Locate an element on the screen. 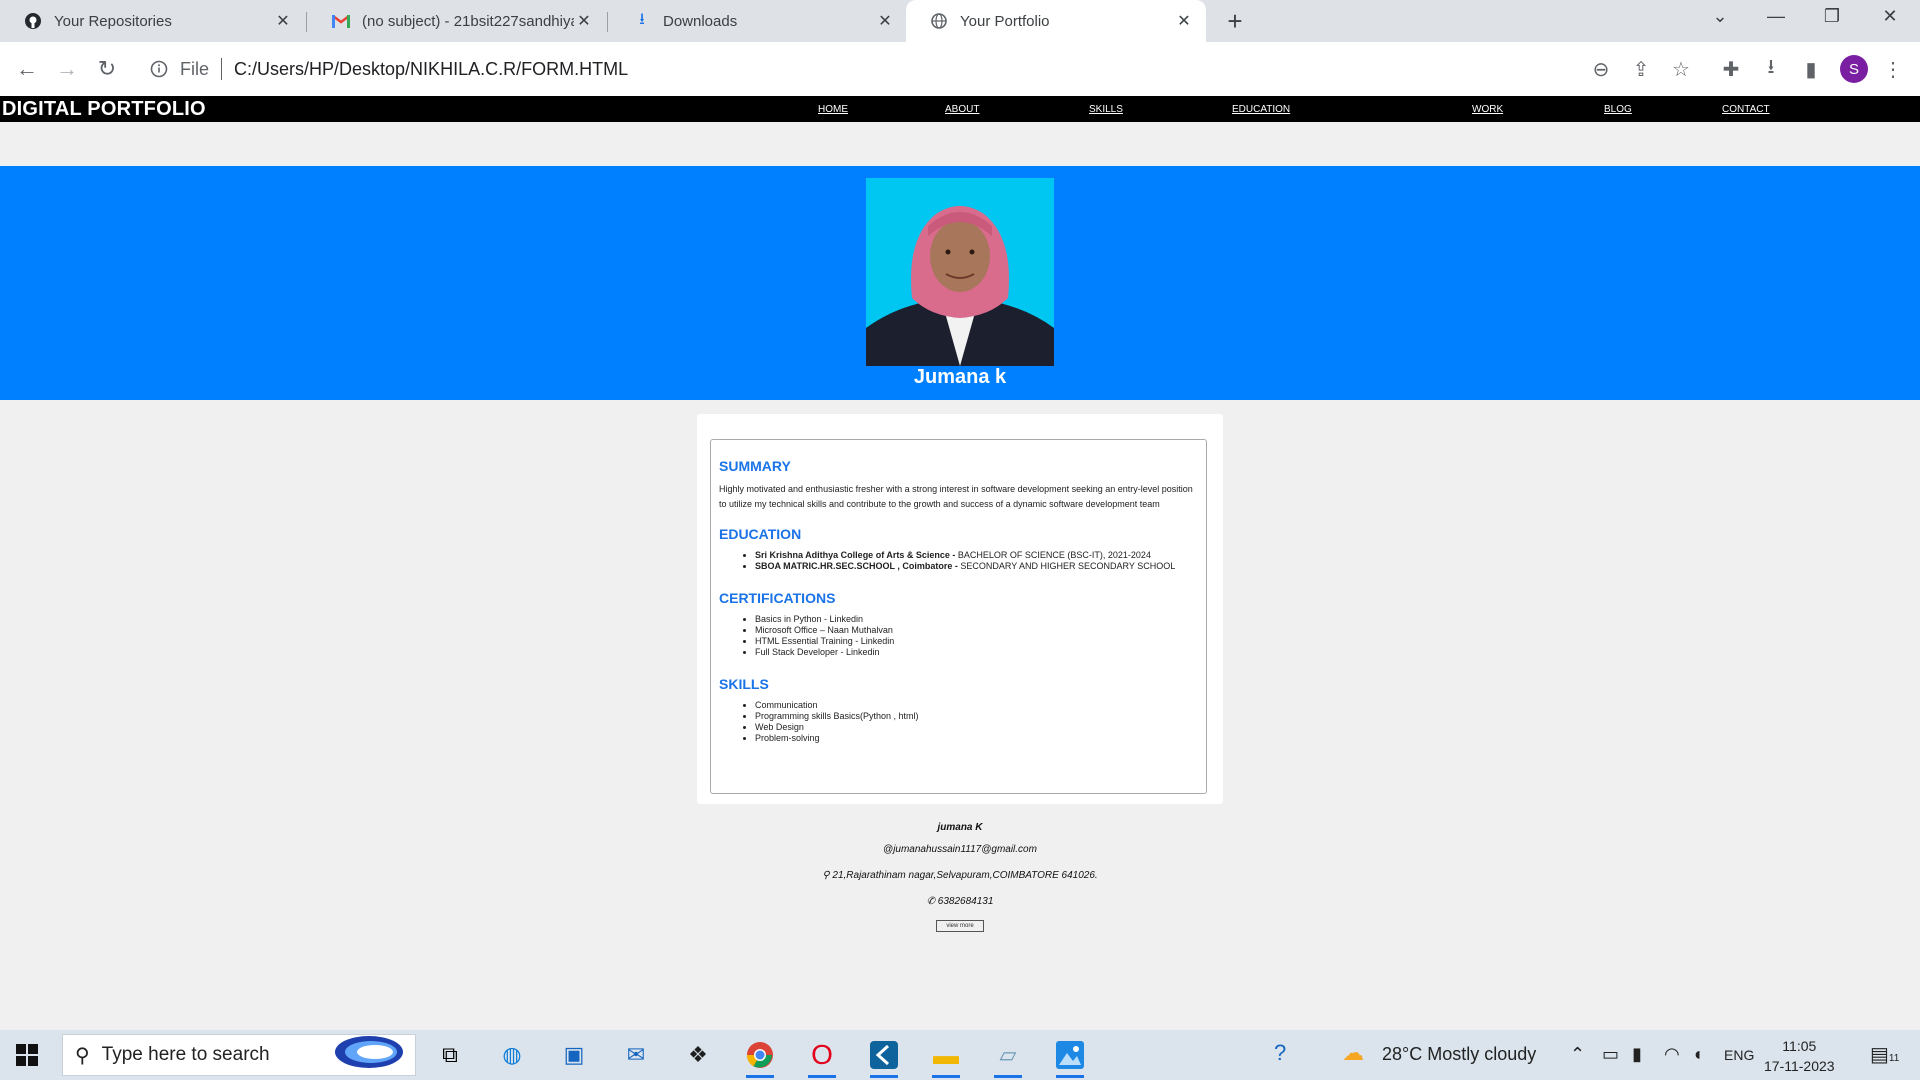 The image size is (1920, 1080). globe-icon is located at coordinates (939, 21).